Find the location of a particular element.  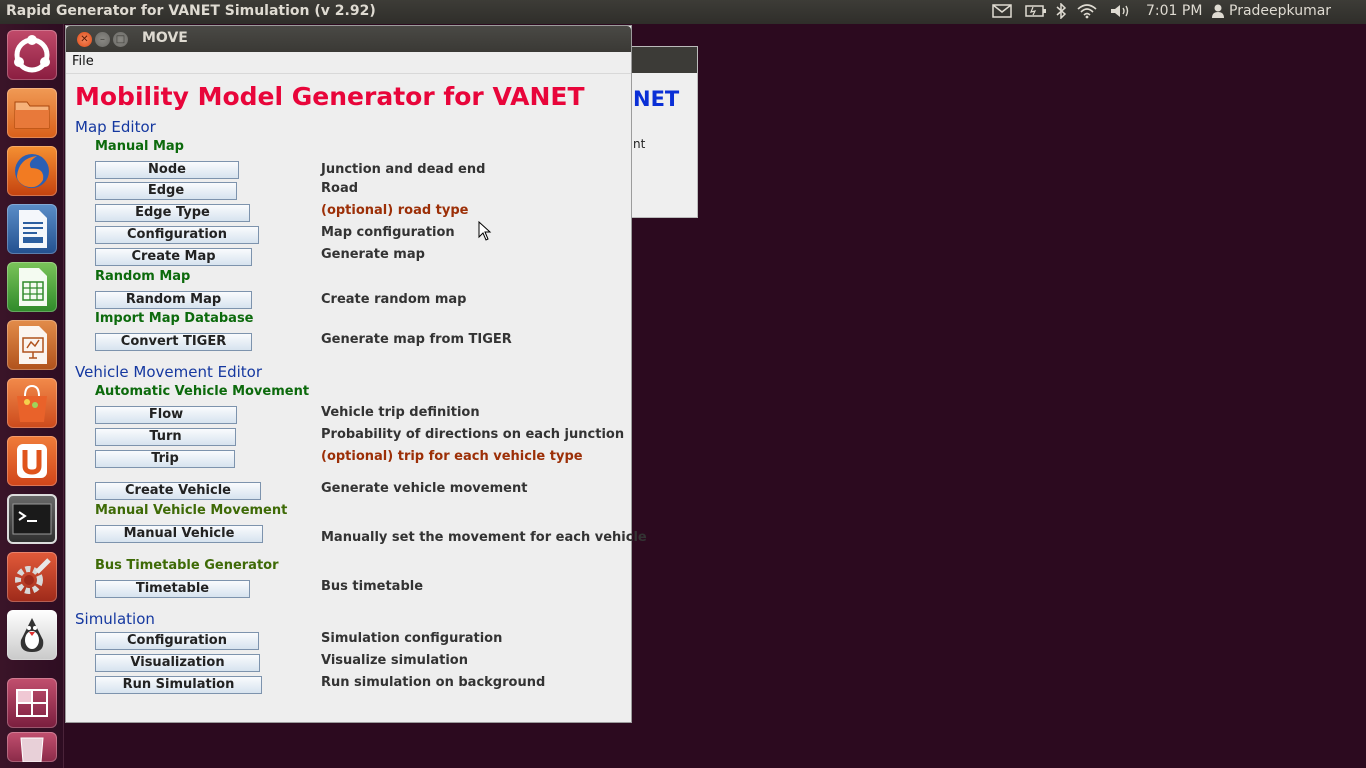

simulation-configuration-button: Configuration is located at coordinates (177, 641).